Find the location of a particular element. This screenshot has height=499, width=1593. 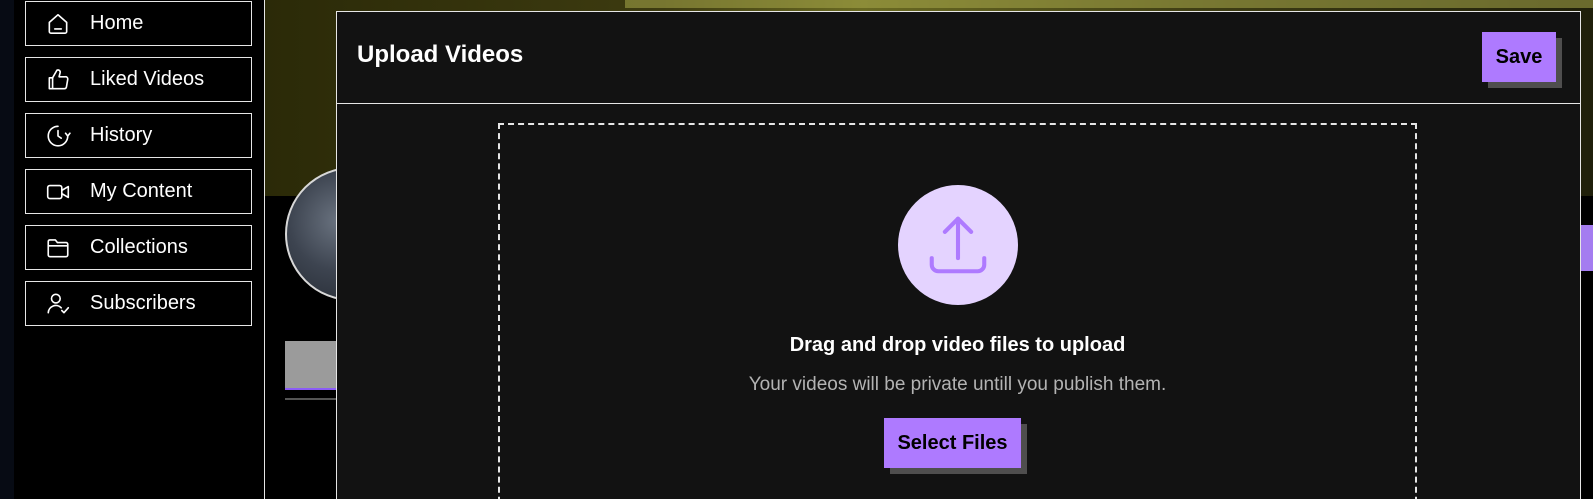

sidebar-item-label: Collections is located at coordinates (139, 247).